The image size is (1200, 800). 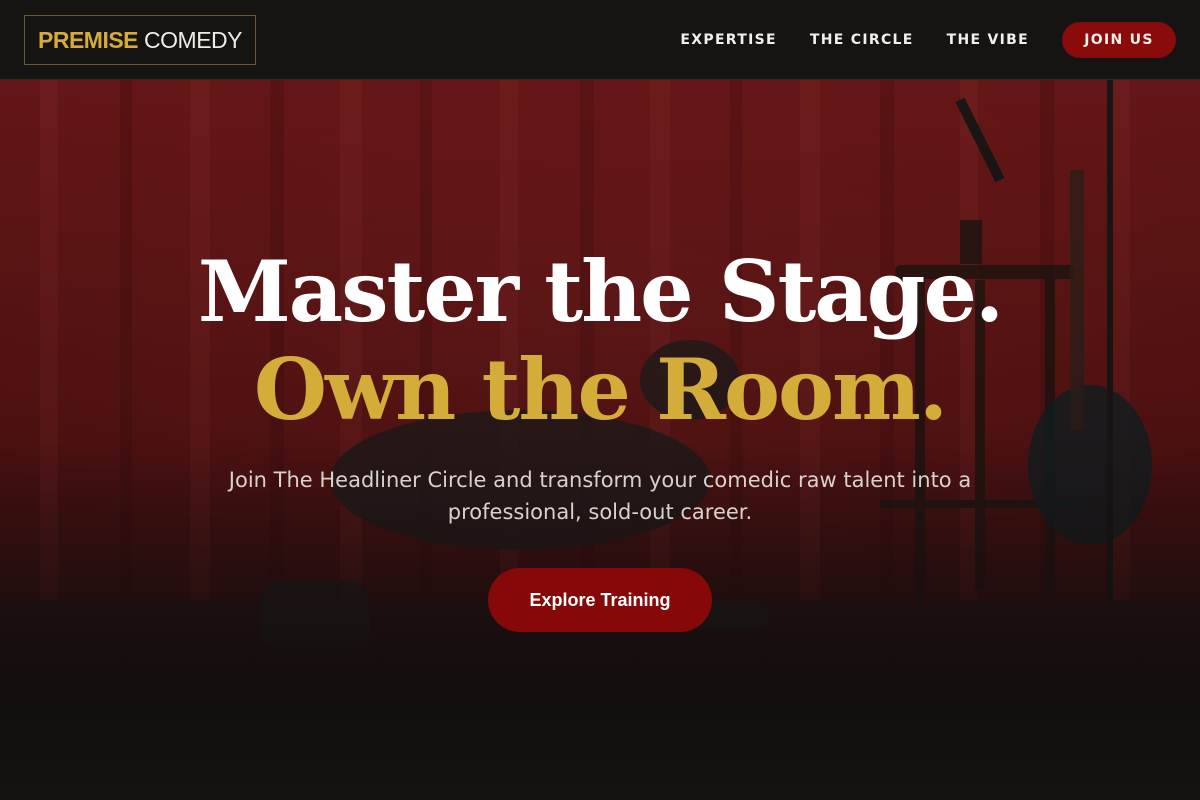 What do you see at coordinates (140, 40) in the screenshot?
I see `logo: PREMISE COMEDY` at bounding box center [140, 40].